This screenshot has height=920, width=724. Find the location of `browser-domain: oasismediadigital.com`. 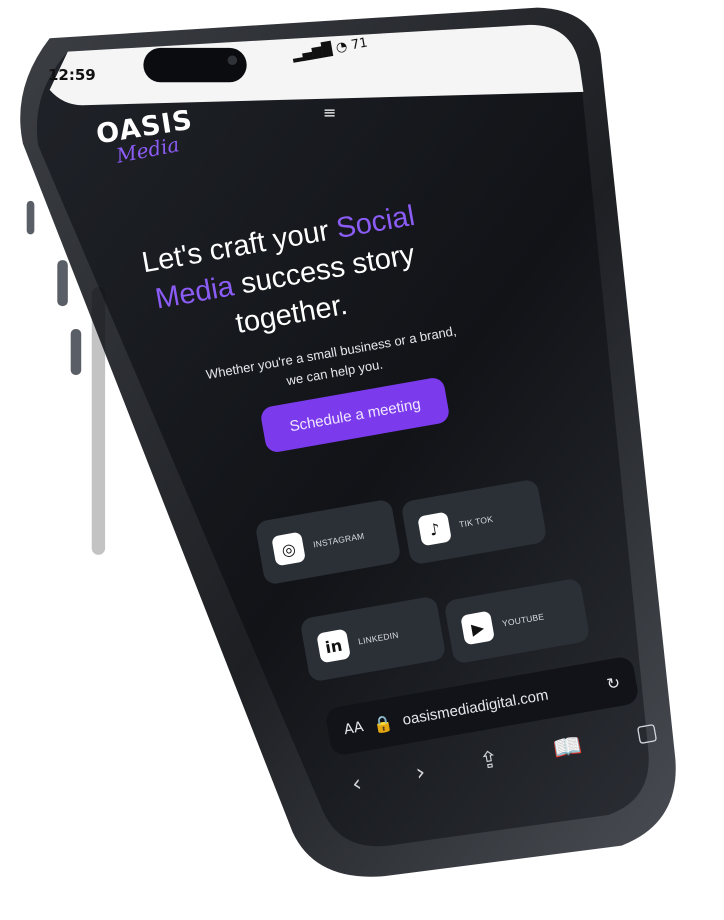

browser-domain: oasismediadigital.com is located at coordinates (475, 707).